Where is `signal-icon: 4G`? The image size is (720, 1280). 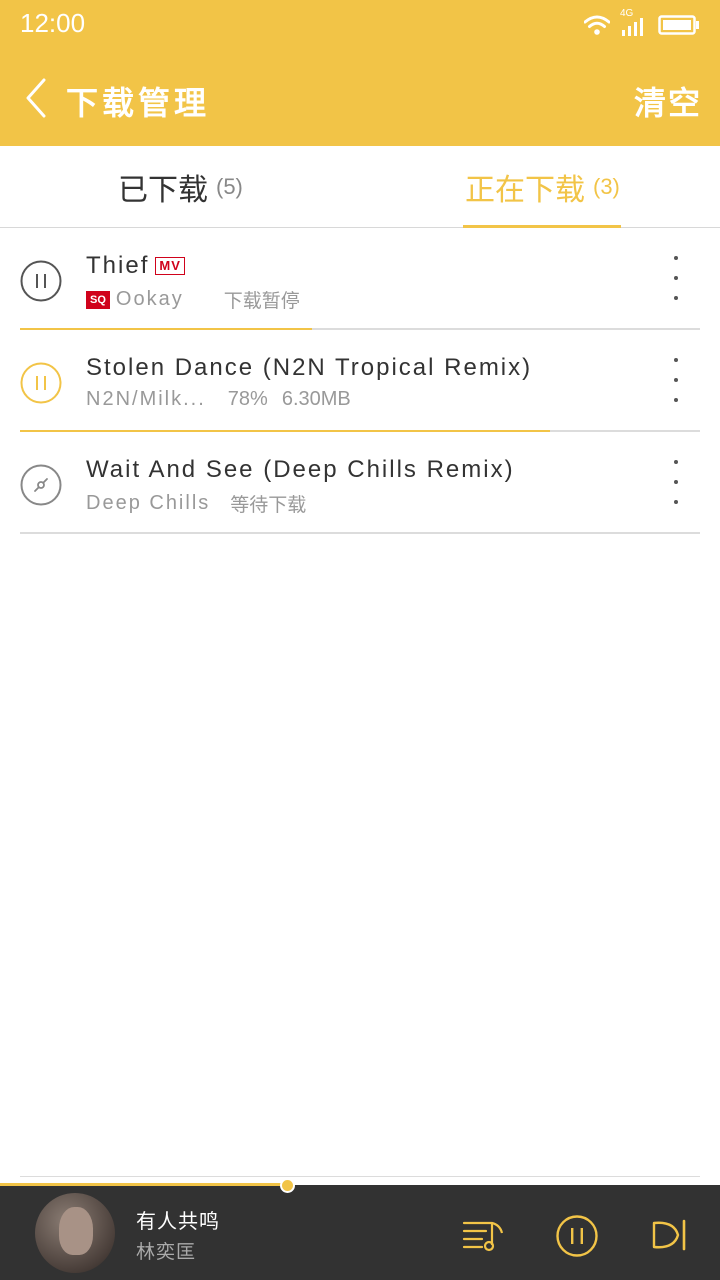
signal-icon: 4G is located at coordinates (634, 23).